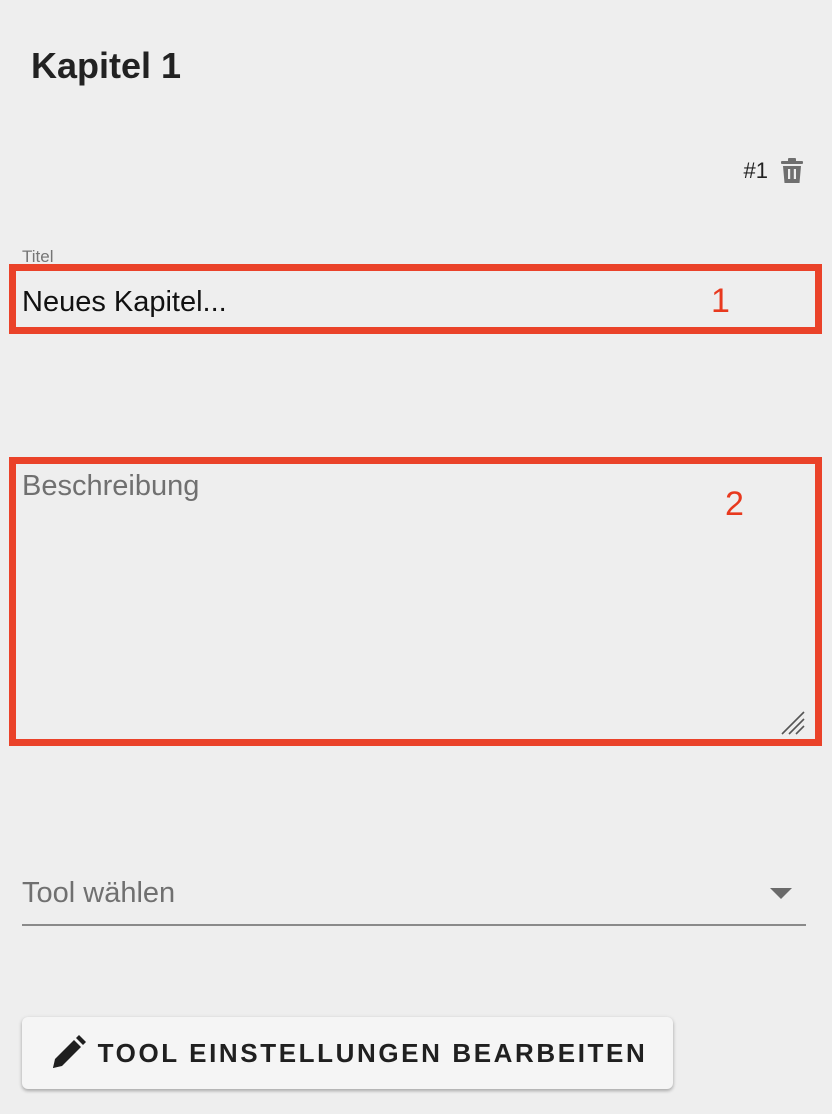  I want to click on resize-handle-icon, so click(792, 722).